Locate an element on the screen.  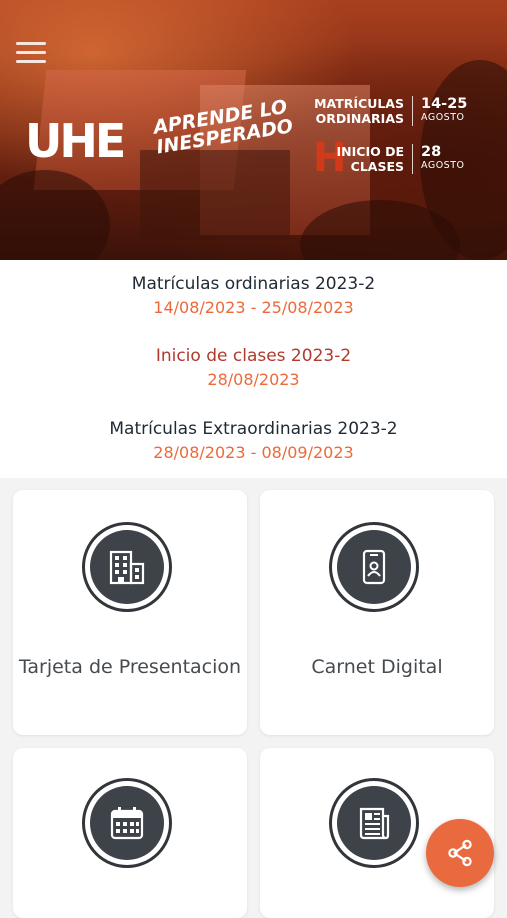
building-icon is located at coordinates (127, 567).